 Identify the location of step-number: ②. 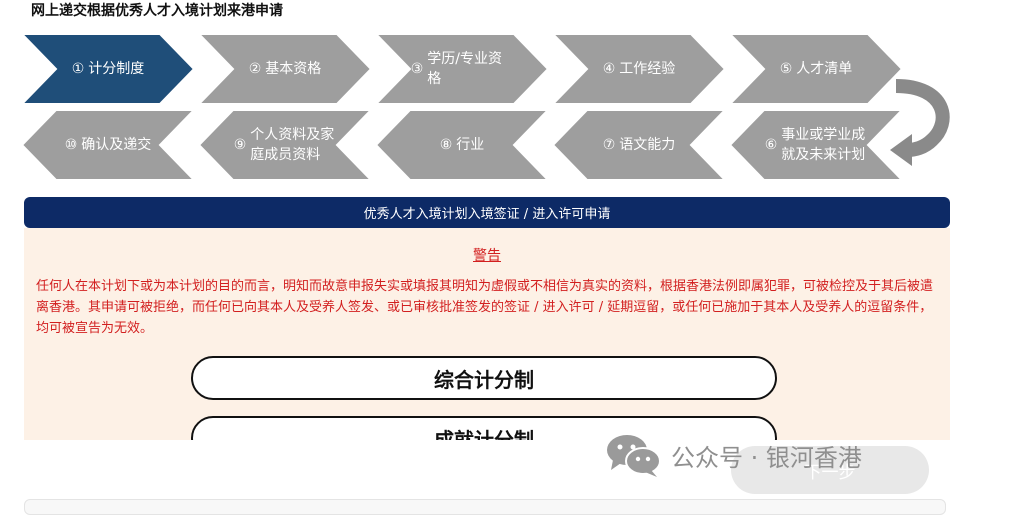
(255, 69).